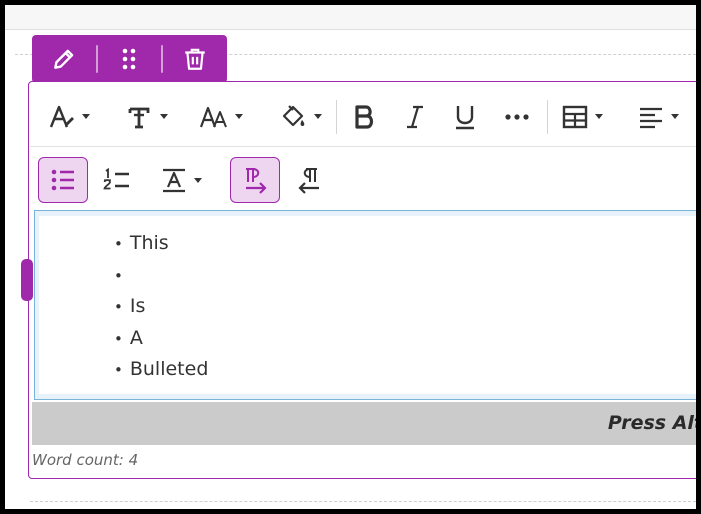 The image size is (701, 514). Describe the element at coordinates (161, 370) in the screenshot. I see `list-item: Bulleted` at that location.